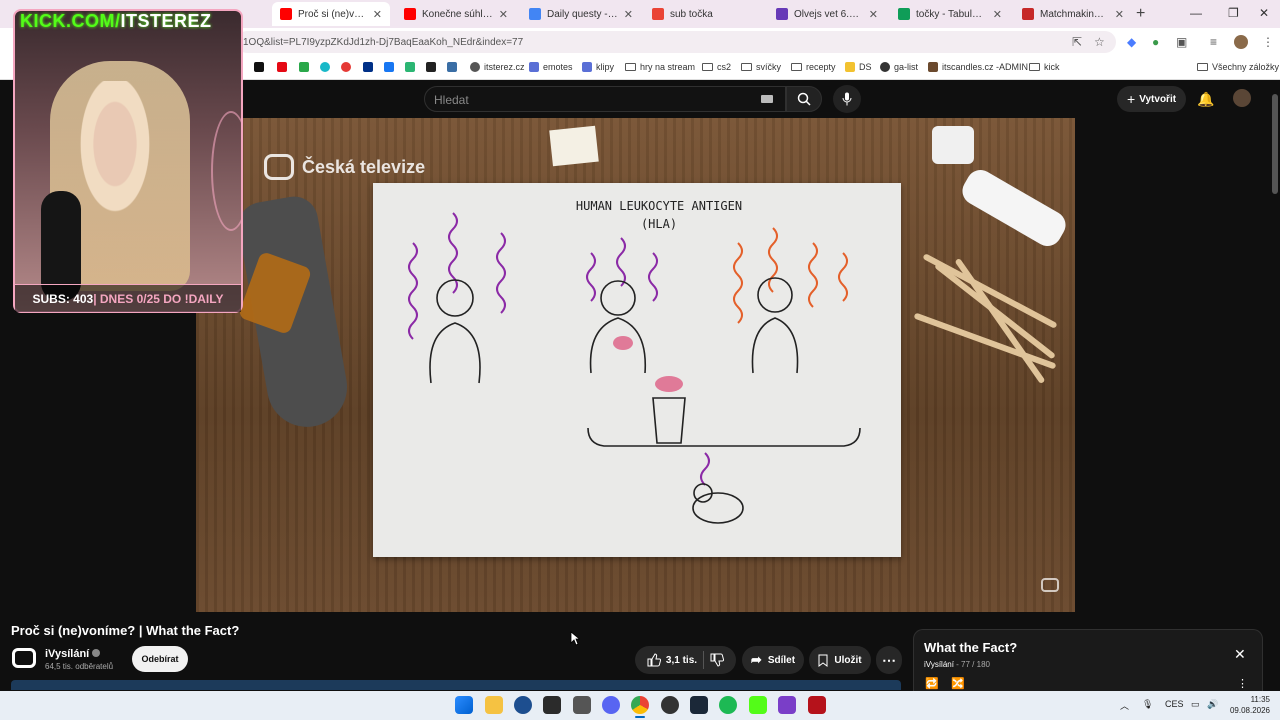  I want to click on discord-icon, so click(611, 705).